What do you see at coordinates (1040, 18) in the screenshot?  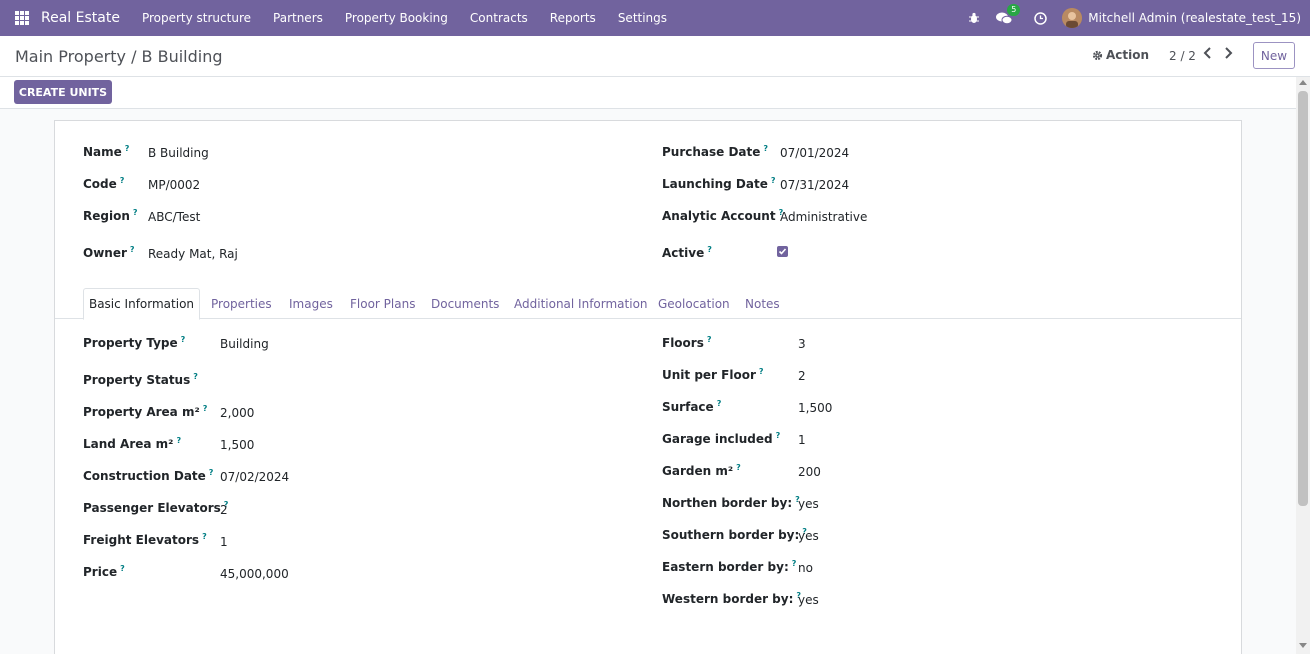 I see `clock-icon` at bounding box center [1040, 18].